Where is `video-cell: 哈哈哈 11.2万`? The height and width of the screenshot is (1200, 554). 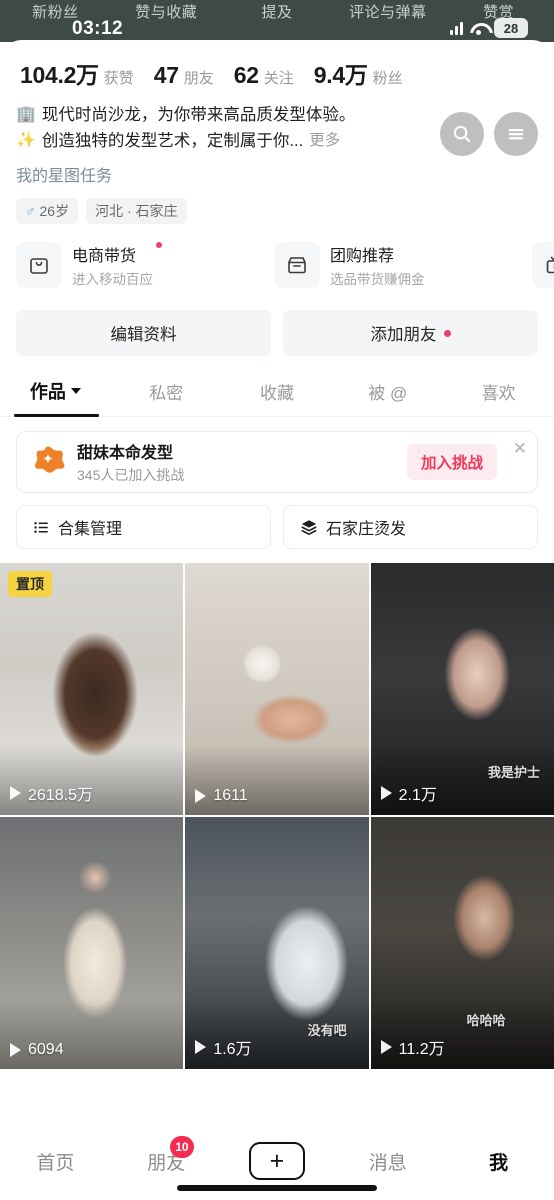 video-cell: 哈哈哈 11.2万 is located at coordinates (462, 943).